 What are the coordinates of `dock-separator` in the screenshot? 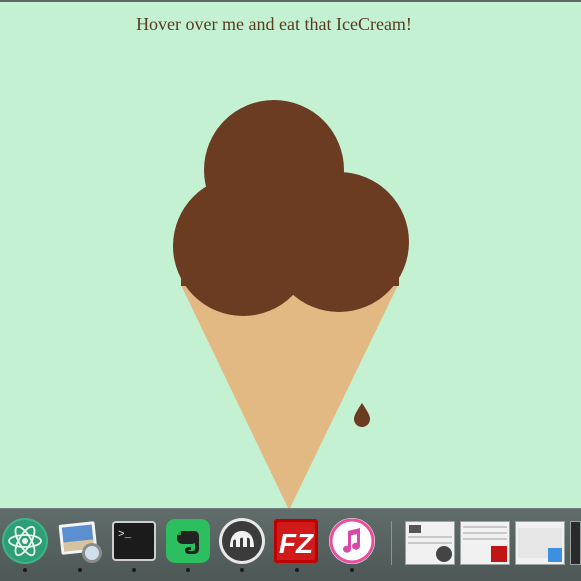 It's located at (391, 543).